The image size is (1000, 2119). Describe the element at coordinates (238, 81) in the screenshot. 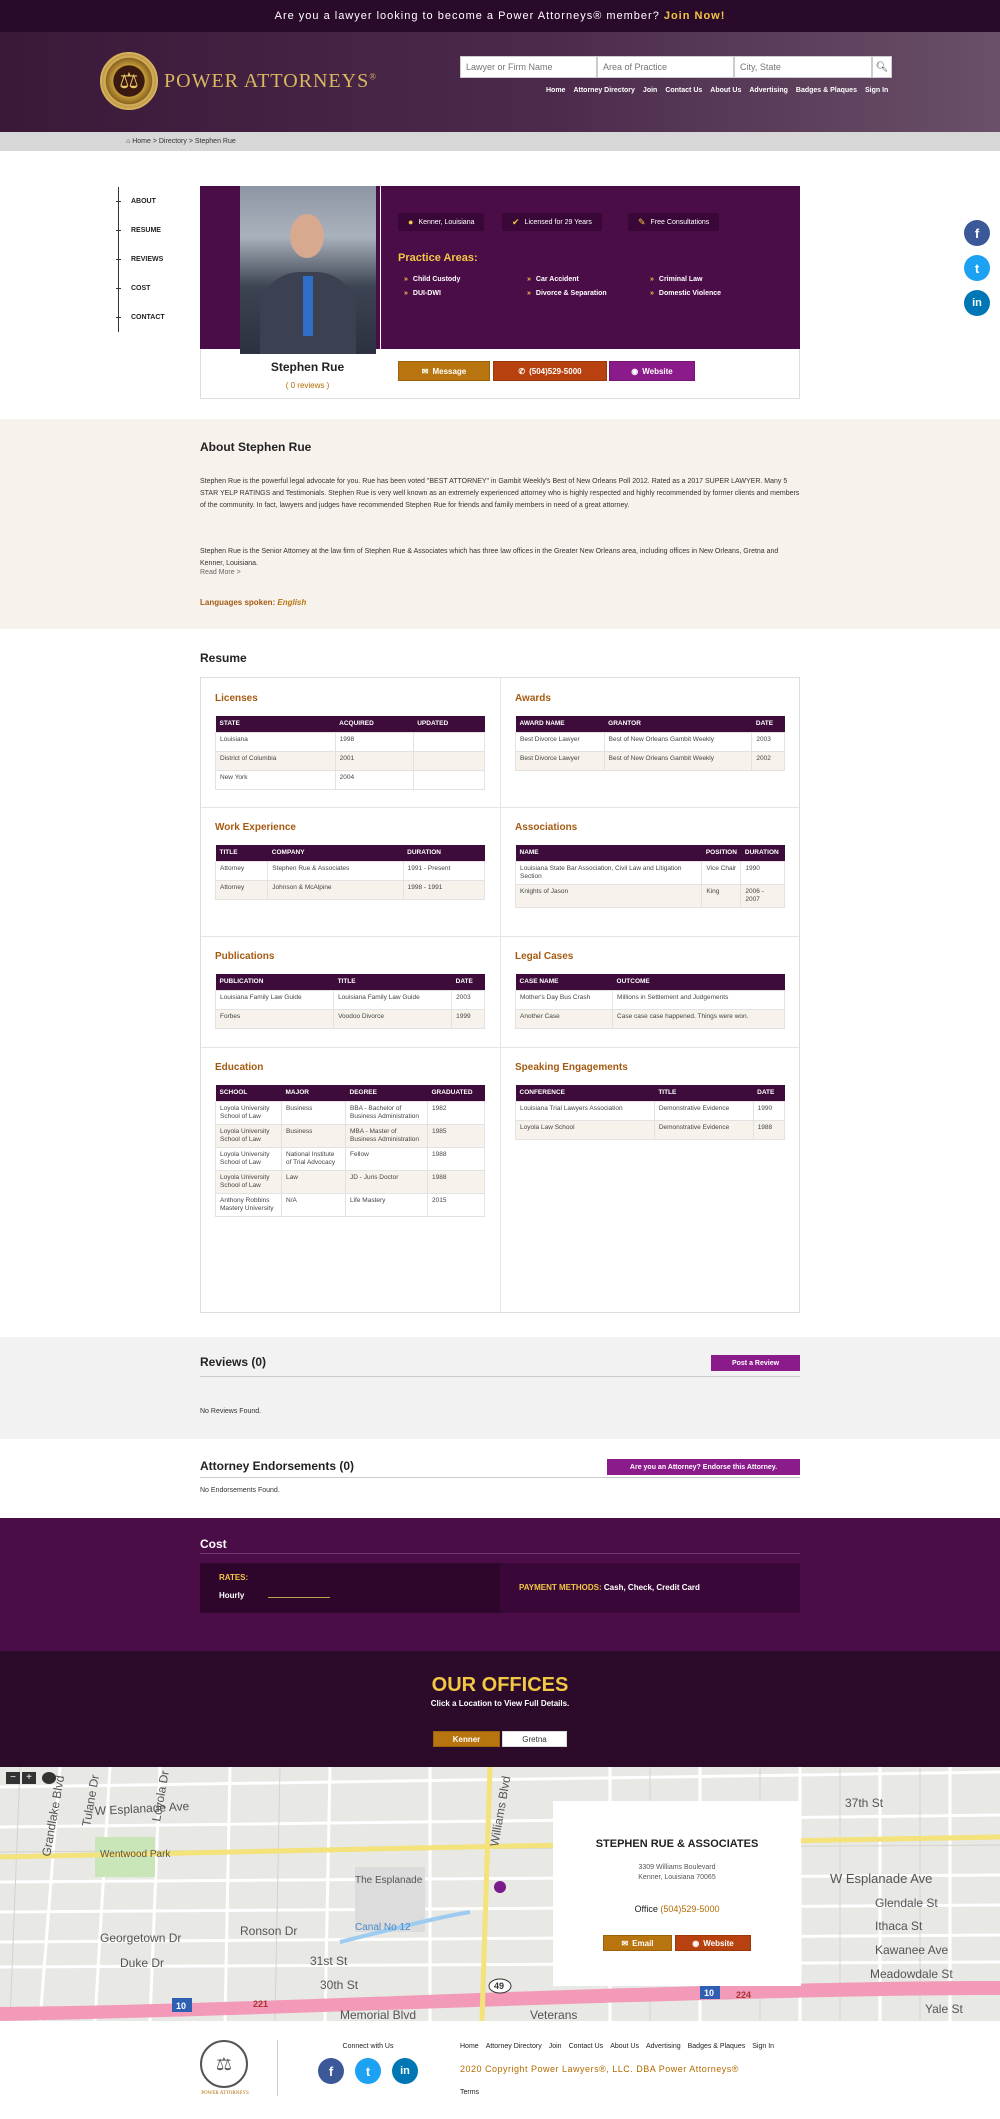

I see `site-logo: ⚖ POWER ATTORNEYS®` at that location.